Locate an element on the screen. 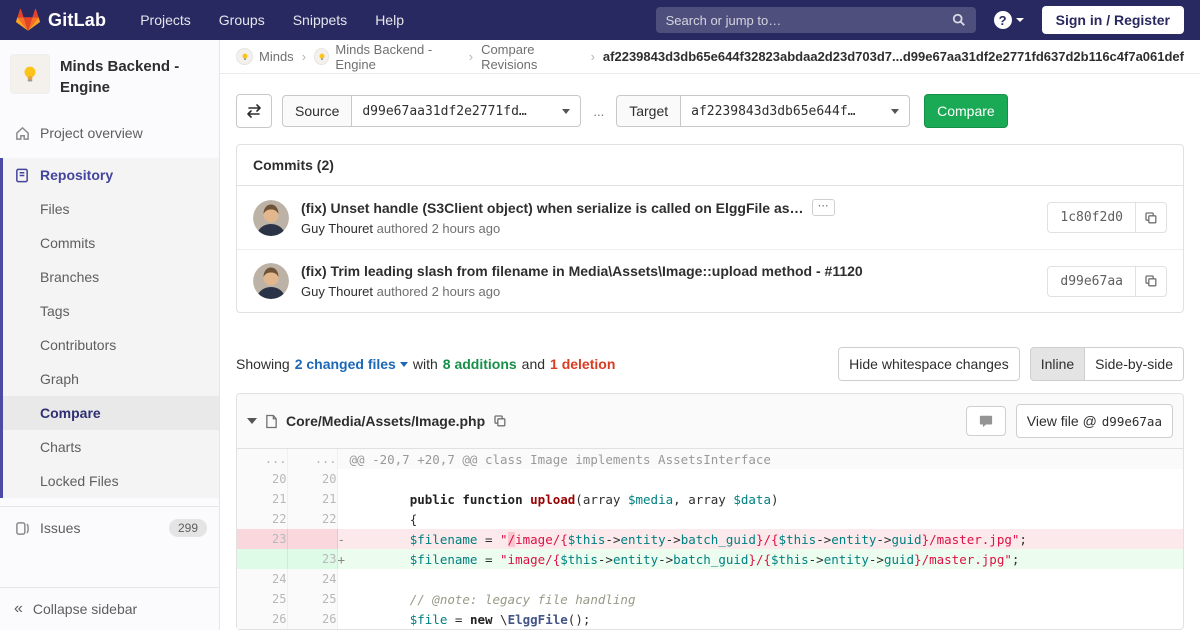 The image size is (1200, 630). search-input is located at coordinates (808, 20).